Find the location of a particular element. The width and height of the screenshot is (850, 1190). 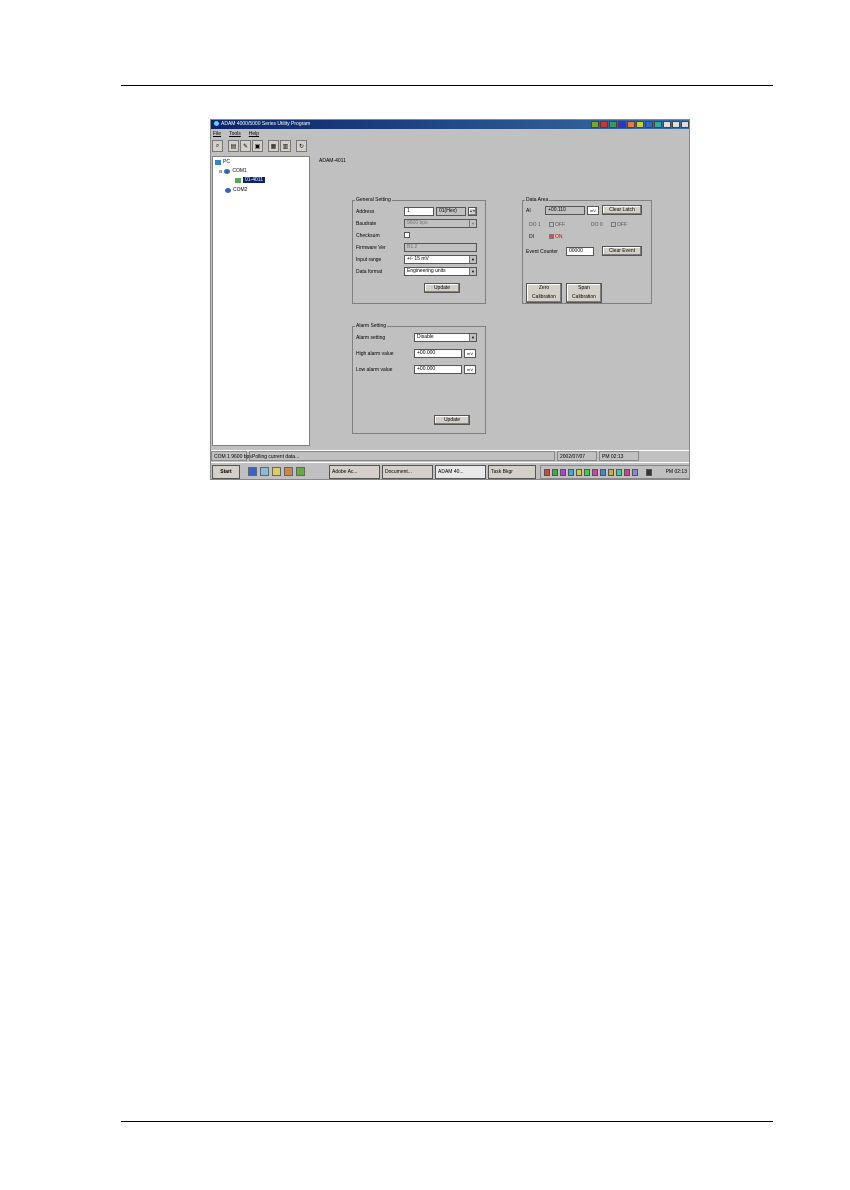

menu-file: File is located at coordinates (217, 134).